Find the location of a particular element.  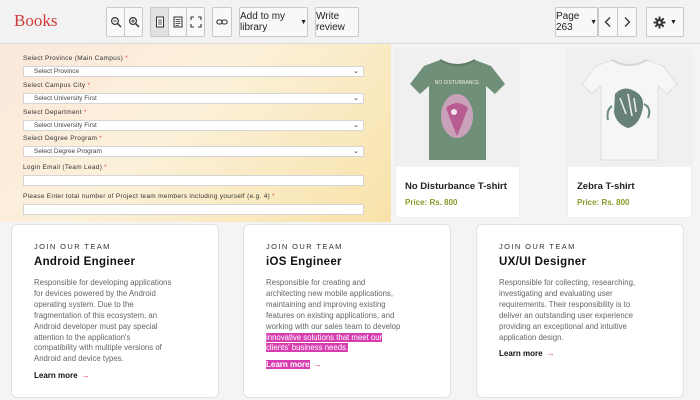

text-view-button is located at coordinates (177, 22).